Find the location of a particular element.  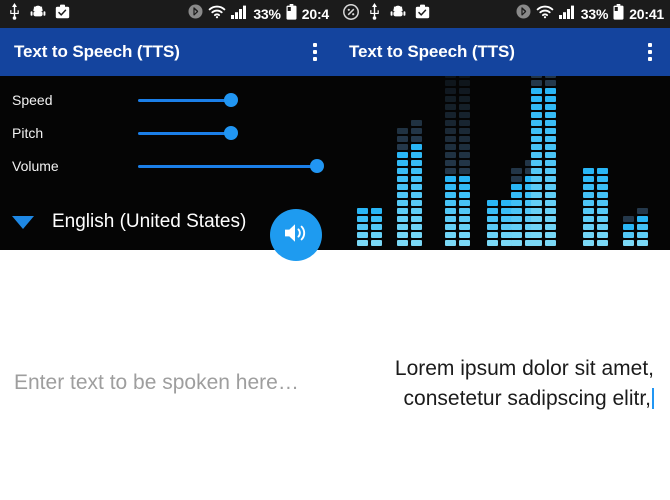

page-title: Text to Speech (TTS) is located at coordinates (97, 51).